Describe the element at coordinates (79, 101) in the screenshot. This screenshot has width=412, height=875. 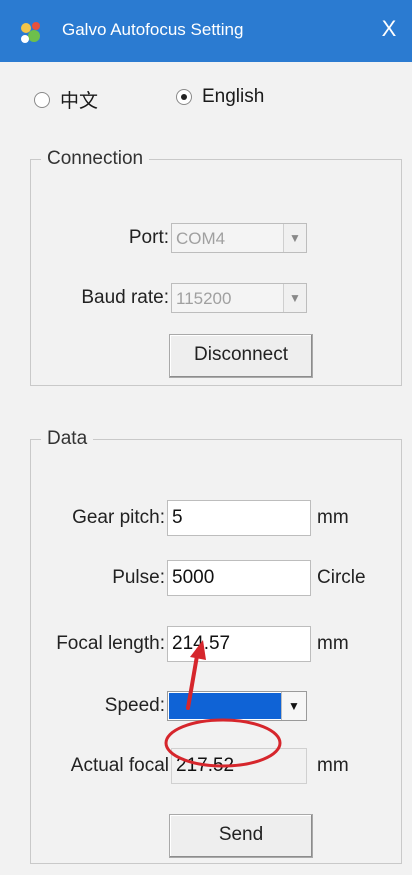
I see `radio-chinese-label: 中文` at that location.